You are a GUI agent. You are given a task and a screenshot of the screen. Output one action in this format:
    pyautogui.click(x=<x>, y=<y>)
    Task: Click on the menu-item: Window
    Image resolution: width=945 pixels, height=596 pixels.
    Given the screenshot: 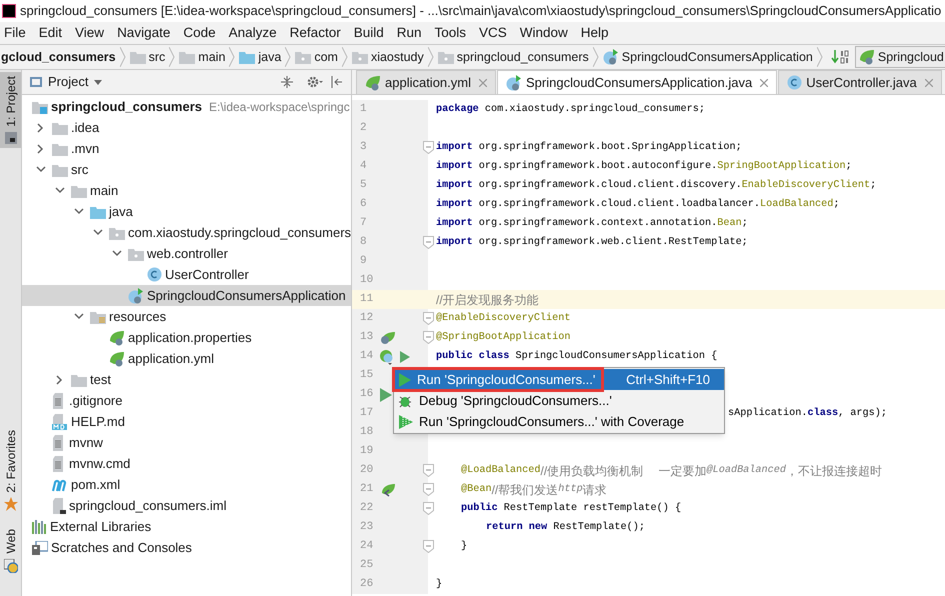 What is the action you would take?
    pyautogui.click(x=544, y=33)
    